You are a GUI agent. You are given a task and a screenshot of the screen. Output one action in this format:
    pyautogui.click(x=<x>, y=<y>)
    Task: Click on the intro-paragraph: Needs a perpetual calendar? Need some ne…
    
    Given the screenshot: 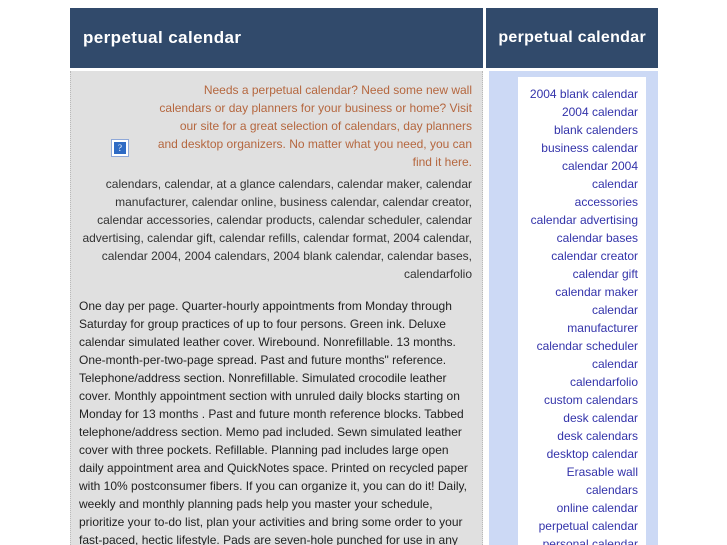 What is the action you would take?
    pyautogui.click(x=314, y=126)
    